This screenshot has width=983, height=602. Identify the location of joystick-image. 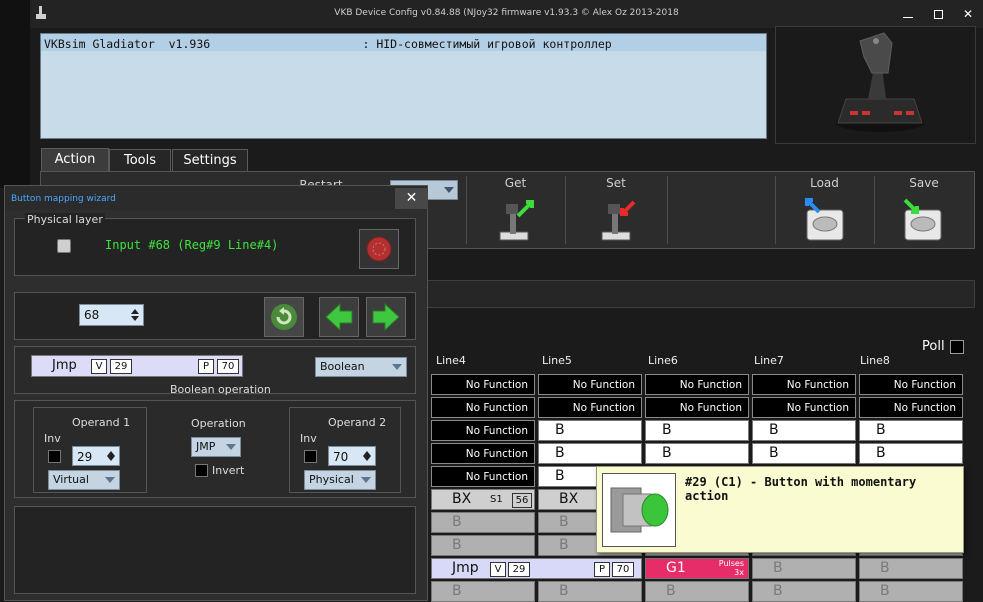
(875, 85).